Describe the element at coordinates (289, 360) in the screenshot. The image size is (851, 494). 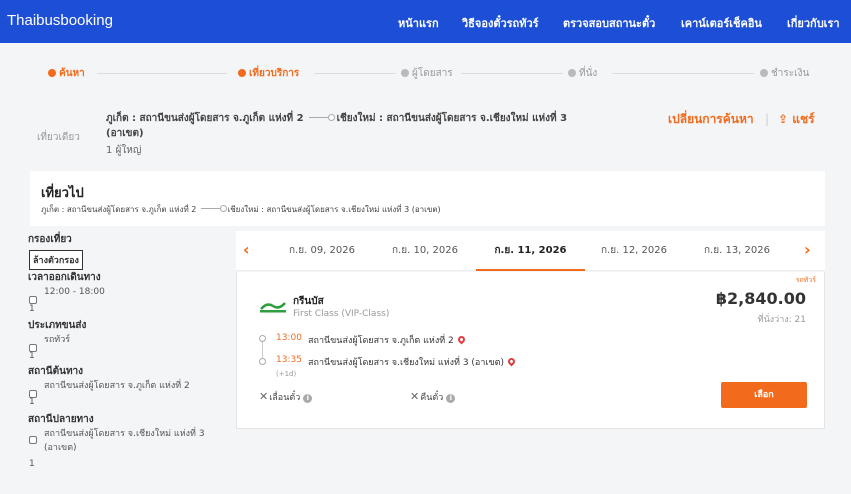
I see `arrive-time: 13:35` at that location.